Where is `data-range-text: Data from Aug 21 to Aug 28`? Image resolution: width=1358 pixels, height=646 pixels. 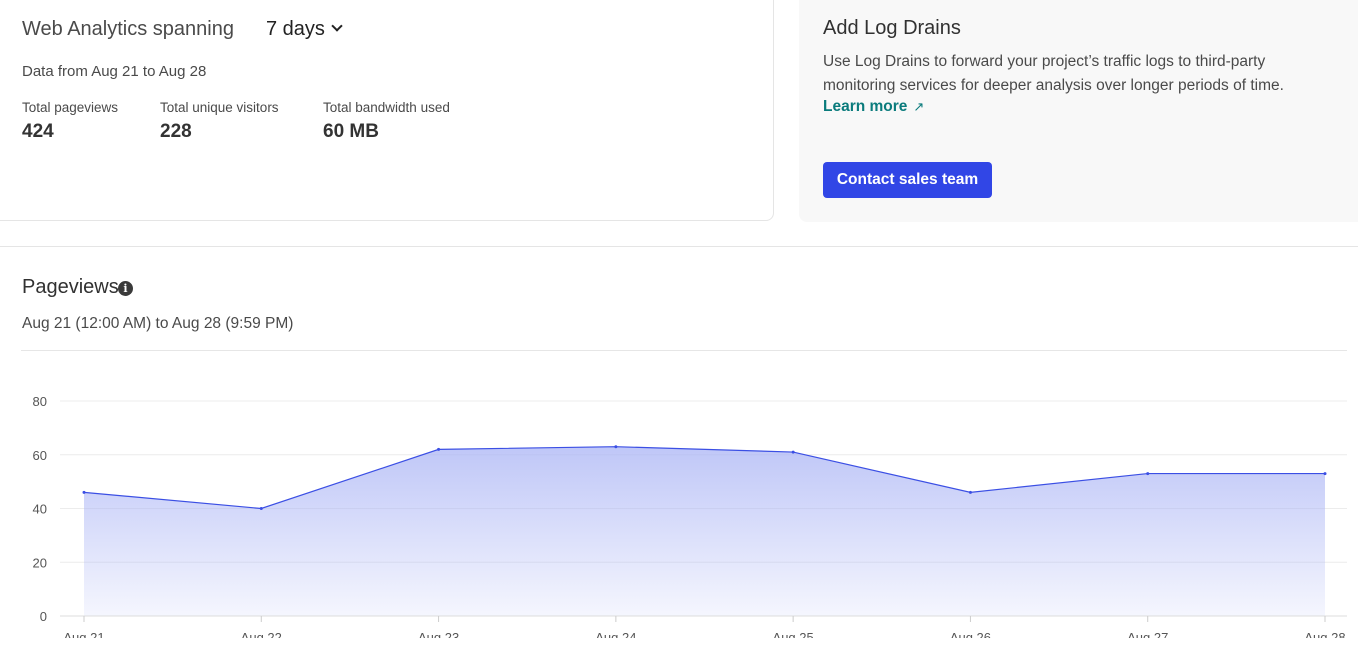
data-range-text: Data from Aug 21 to Aug 28 is located at coordinates (114, 71).